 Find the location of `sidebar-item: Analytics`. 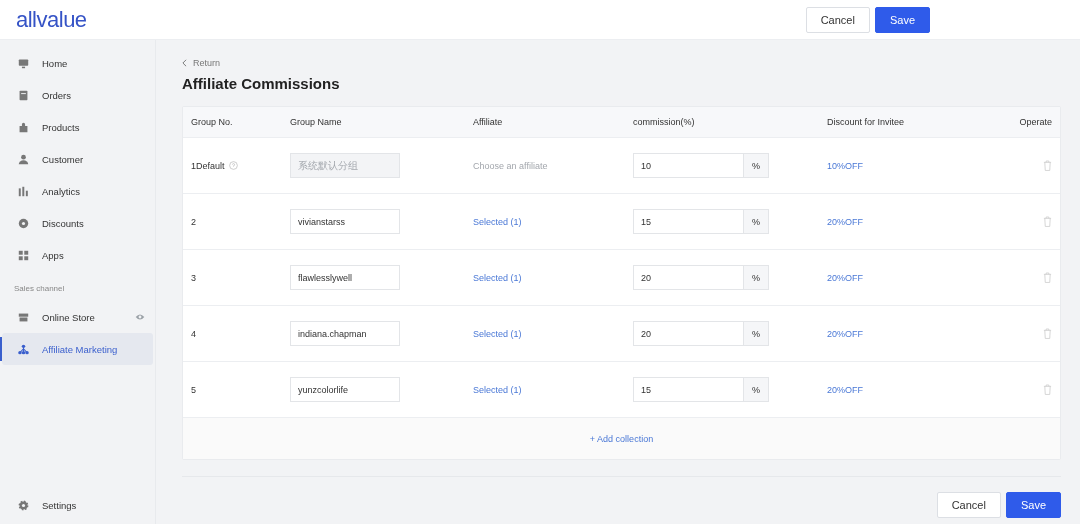

sidebar-item: Analytics is located at coordinates (77, 191).